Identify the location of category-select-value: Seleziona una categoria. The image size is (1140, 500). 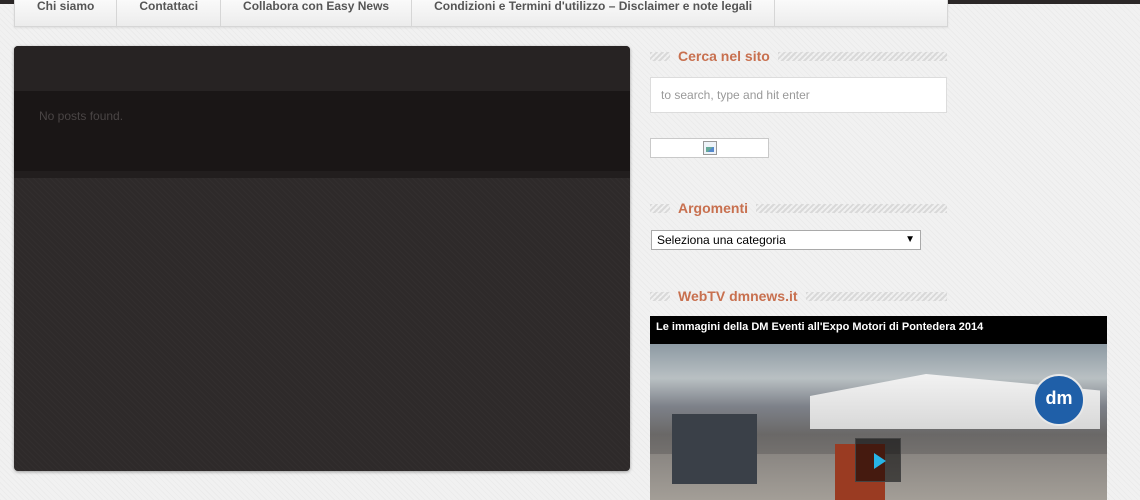
(721, 240).